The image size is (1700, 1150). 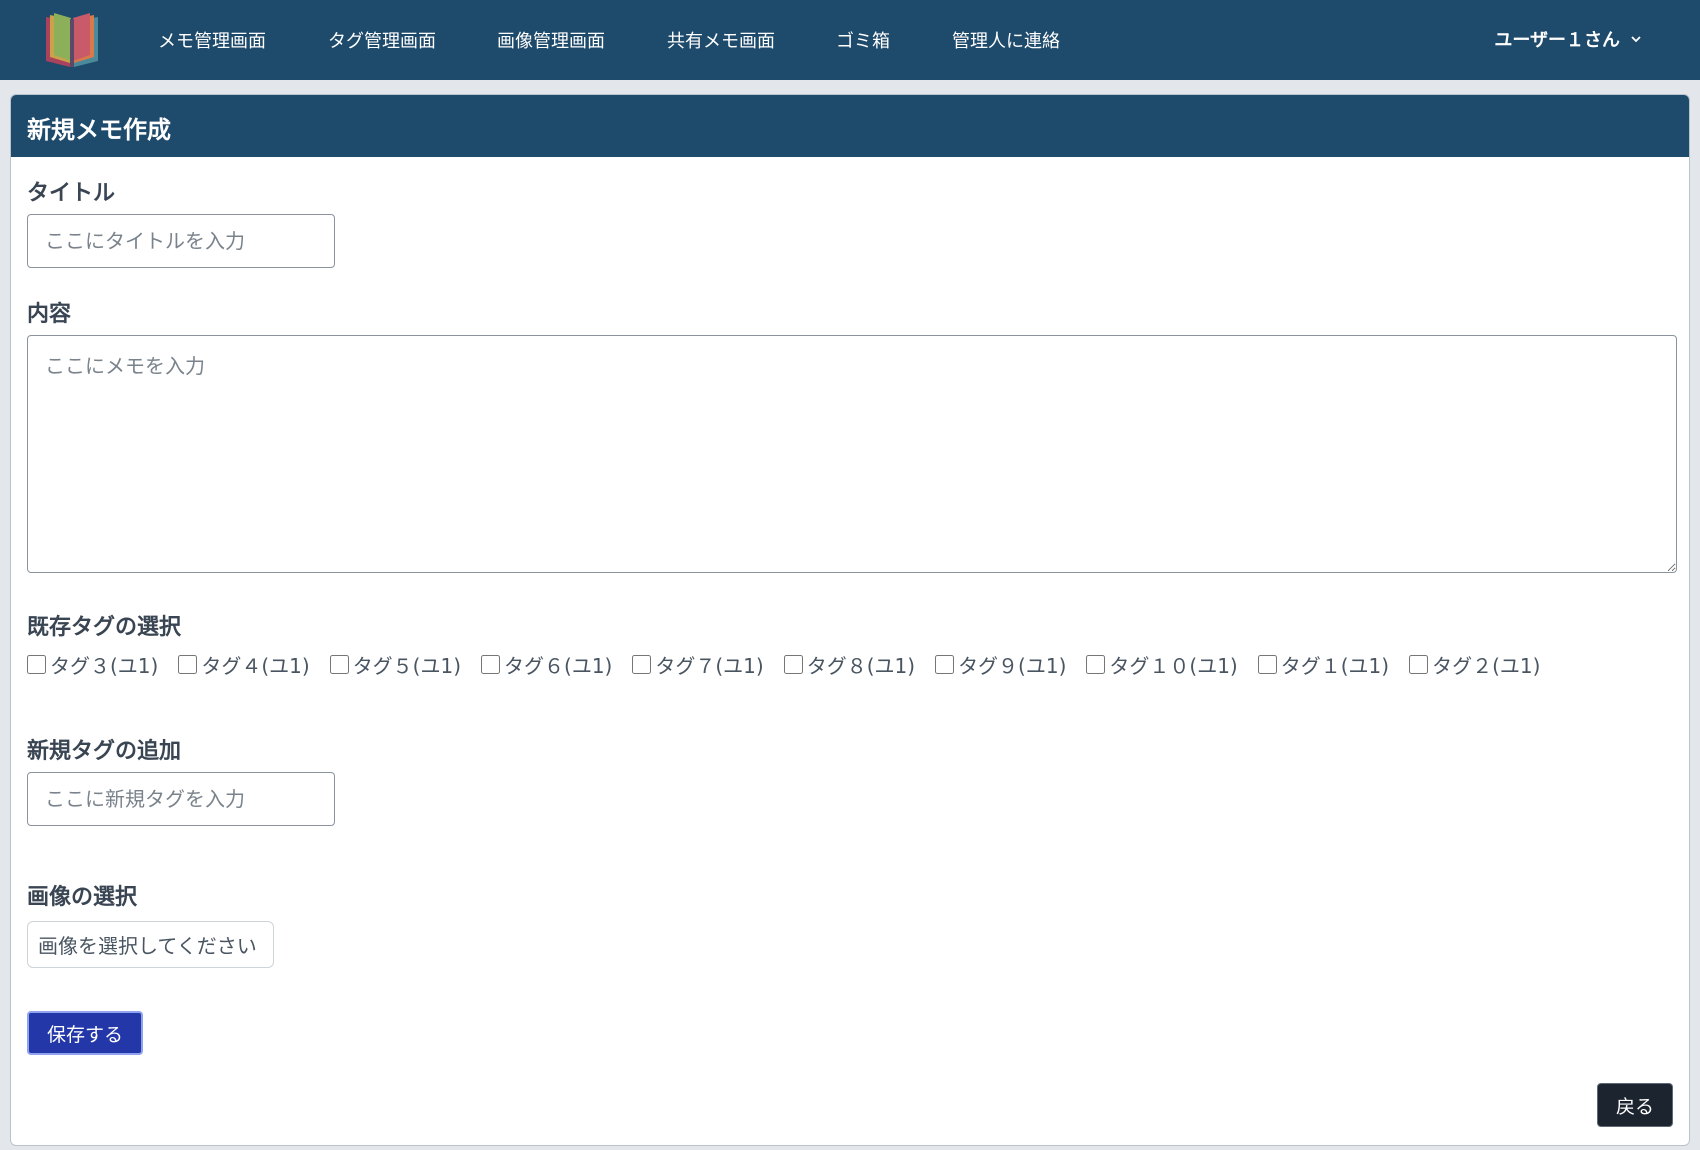 I want to click on tag-option: タグ３(ユ1), so click(x=92, y=664).